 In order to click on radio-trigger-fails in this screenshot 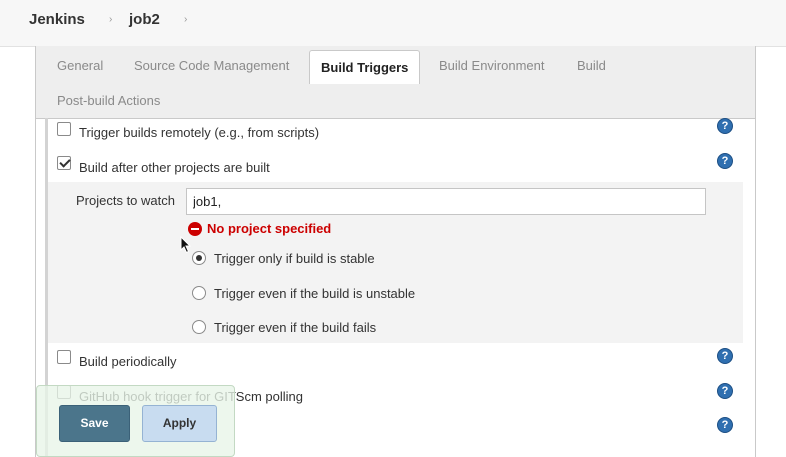, I will do `click(199, 327)`.